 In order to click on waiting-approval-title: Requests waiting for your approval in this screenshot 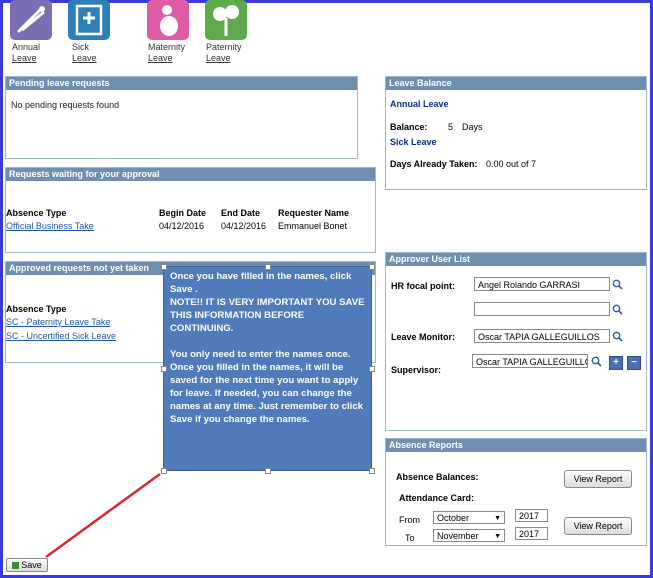, I will do `click(190, 174)`.